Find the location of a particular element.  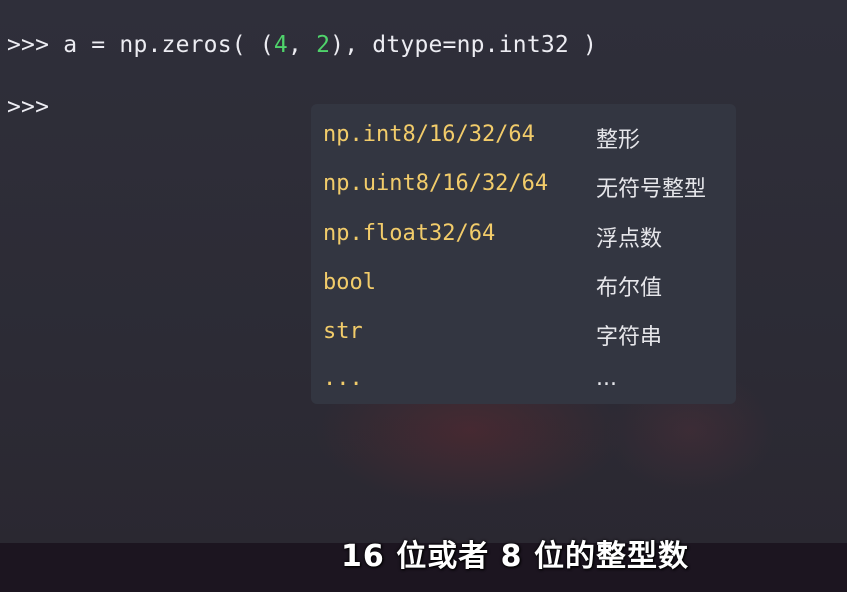

dtype-meaning: 整形 is located at coordinates (618, 140).